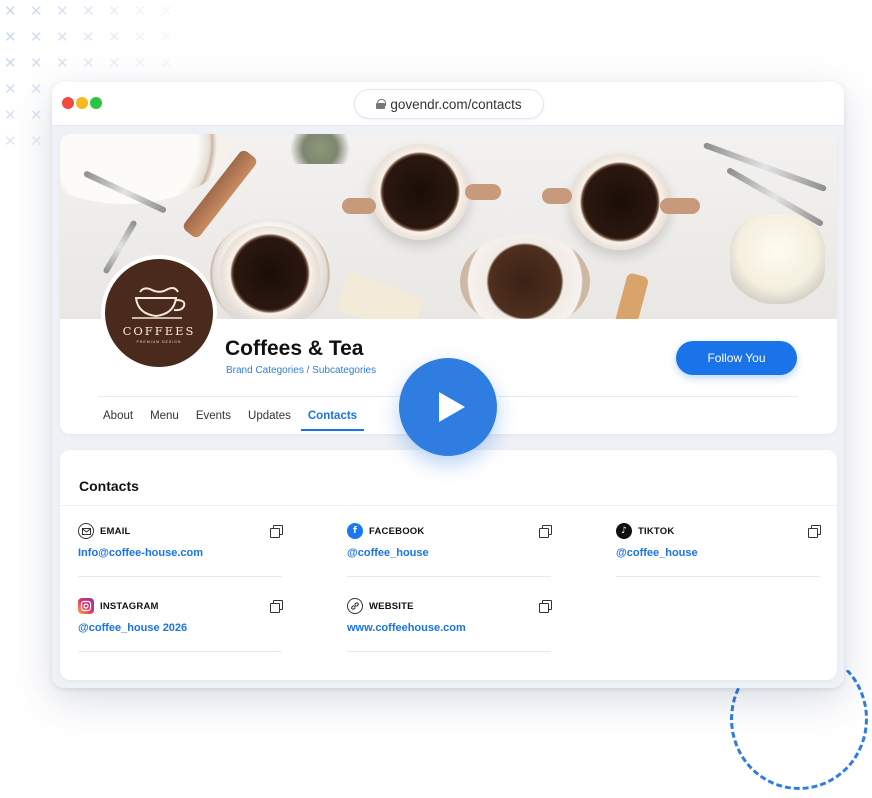 This screenshot has height=798, width=872. What do you see at coordinates (301, 370) in the screenshot?
I see `brand-categories-link: Brand Categories / Subcategories` at bounding box center [301, 370].